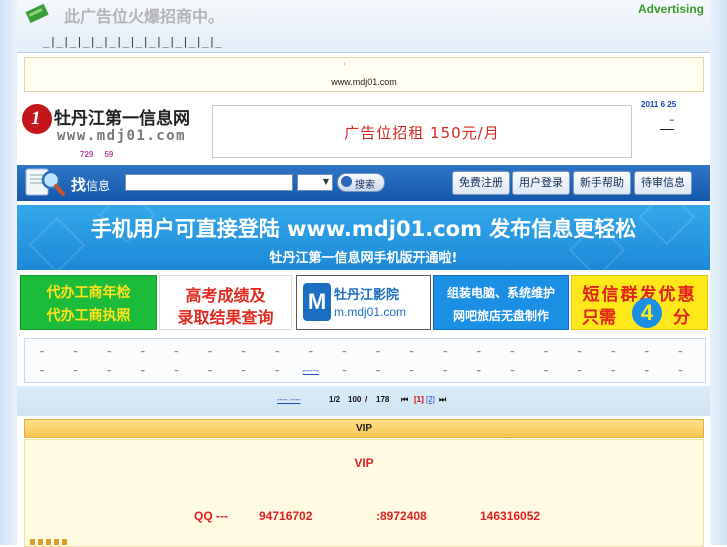 This screenshot has width=727, height=547. What do you see at coordinates (364, 82) in the screenshot?
I see `site-url: www.mdj01.com` at bounding box center [364, 82].